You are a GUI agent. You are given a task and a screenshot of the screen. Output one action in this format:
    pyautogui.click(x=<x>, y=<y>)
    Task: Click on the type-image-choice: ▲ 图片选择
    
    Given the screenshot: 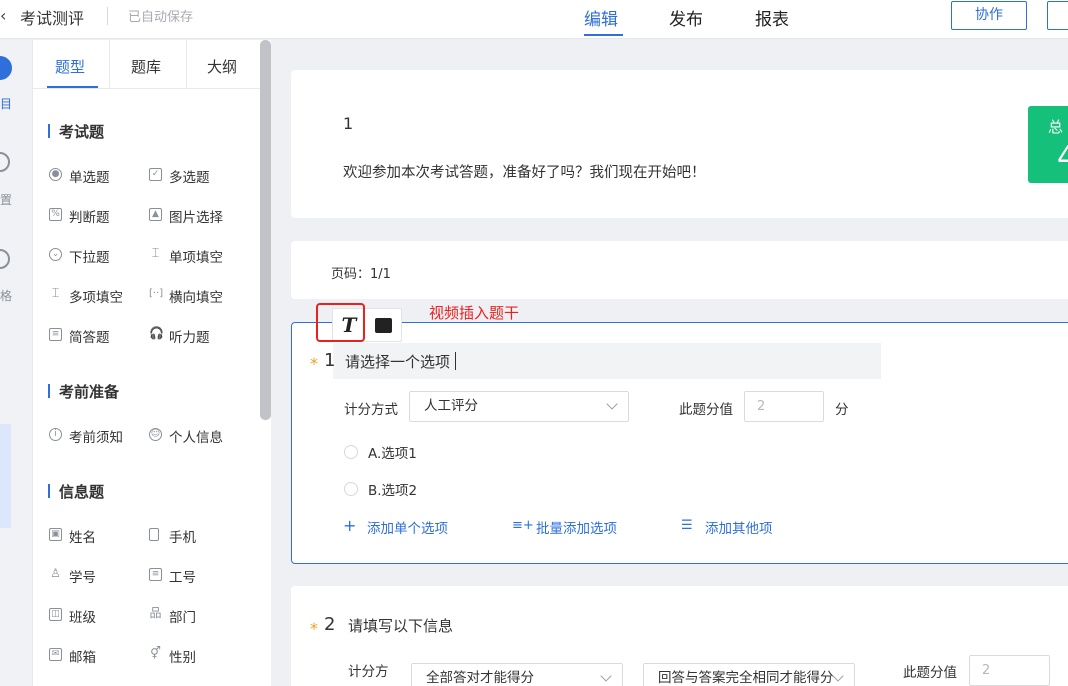 What is the action you would take?
    pyautogui.click(x=186, y=216)
    